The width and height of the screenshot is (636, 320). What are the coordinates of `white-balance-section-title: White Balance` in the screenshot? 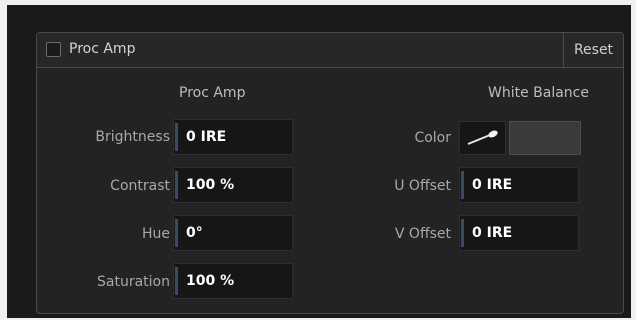 It's located at (538, 93).